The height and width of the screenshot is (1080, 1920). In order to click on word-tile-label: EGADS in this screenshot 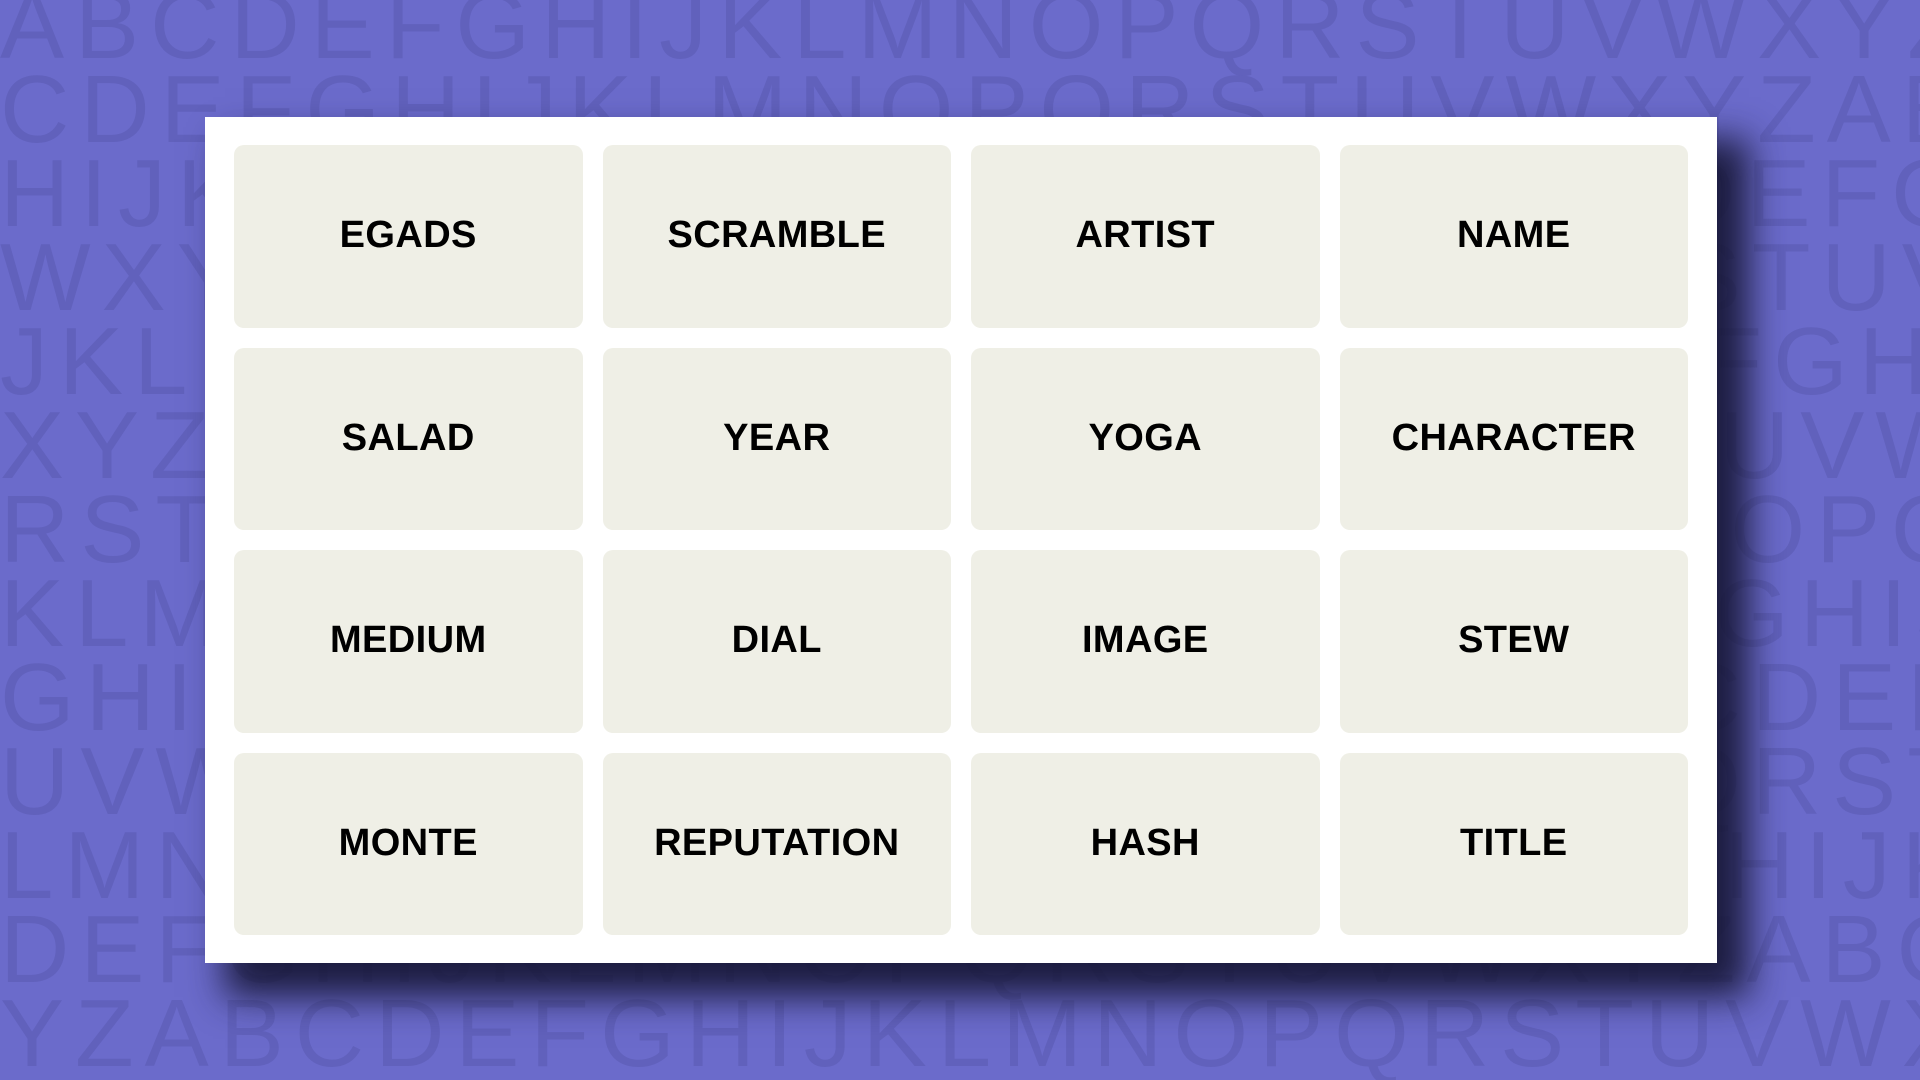, I will do `click(408, 235)`.